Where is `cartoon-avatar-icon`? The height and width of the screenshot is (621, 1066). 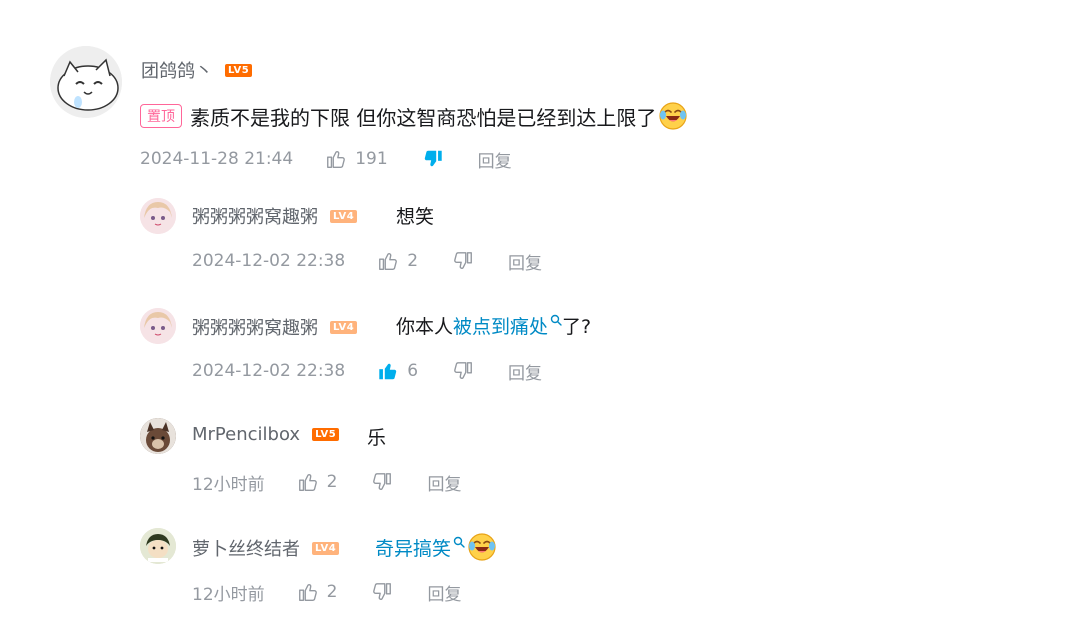
cartoon-avatar-icon is located at coordinates (158, 546).